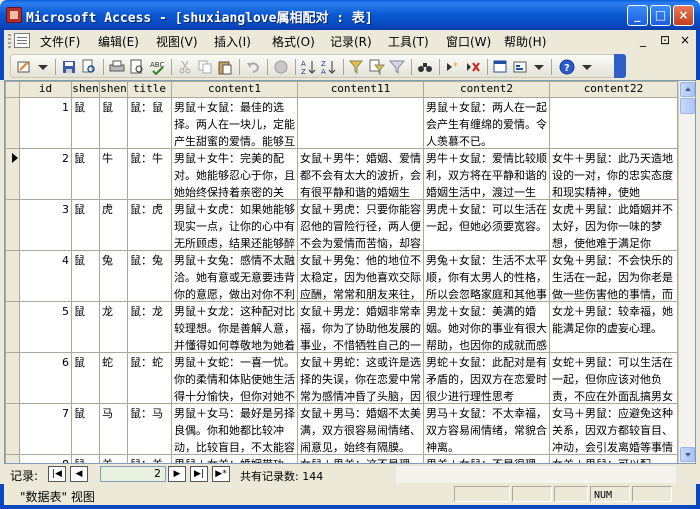 The height and width of the screenshot is (509, 700). I want to click on cell-content2: 男虎＋女鼠：可以生活在一起，但她必须要宽容。, so click(486, 225).